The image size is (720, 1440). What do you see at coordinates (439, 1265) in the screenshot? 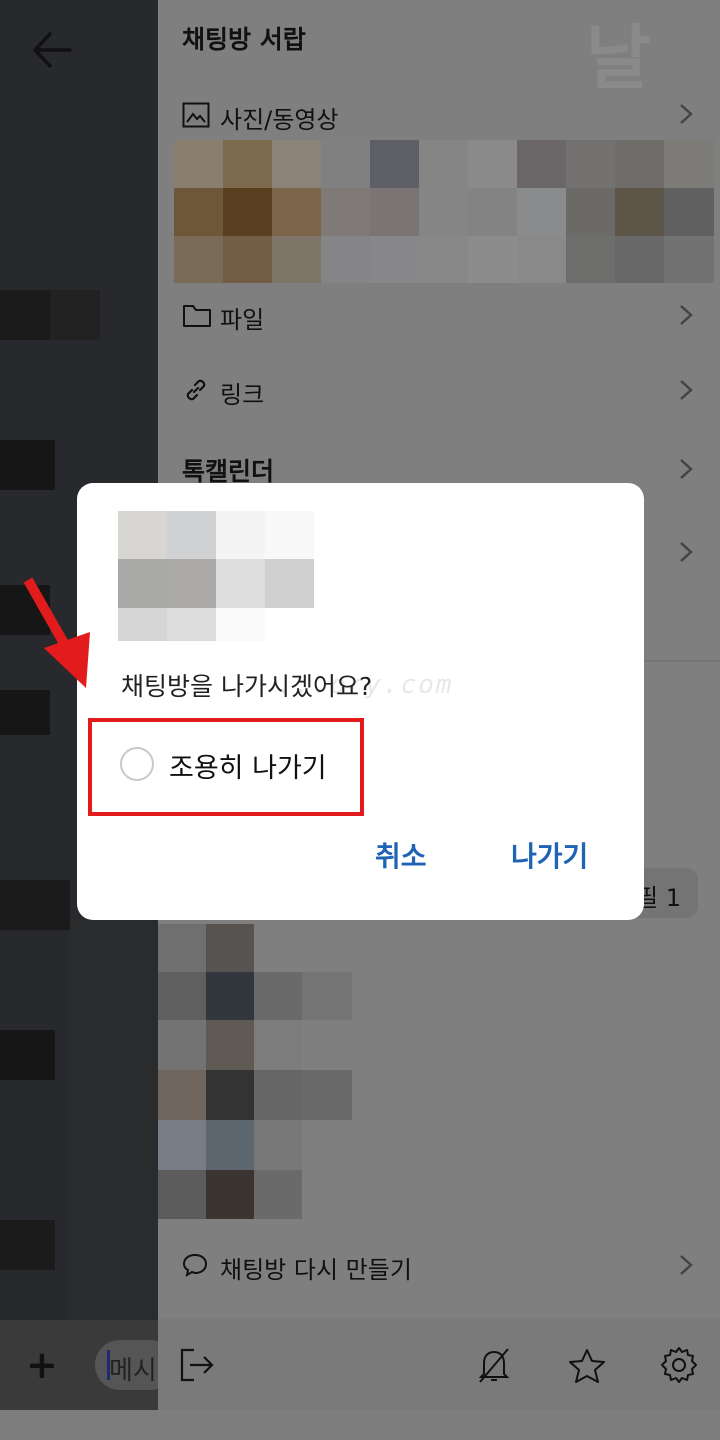
I see `drawer-row-recreate-chat: 채팅방 다시 만들기` at bounding box center [439, 1265].